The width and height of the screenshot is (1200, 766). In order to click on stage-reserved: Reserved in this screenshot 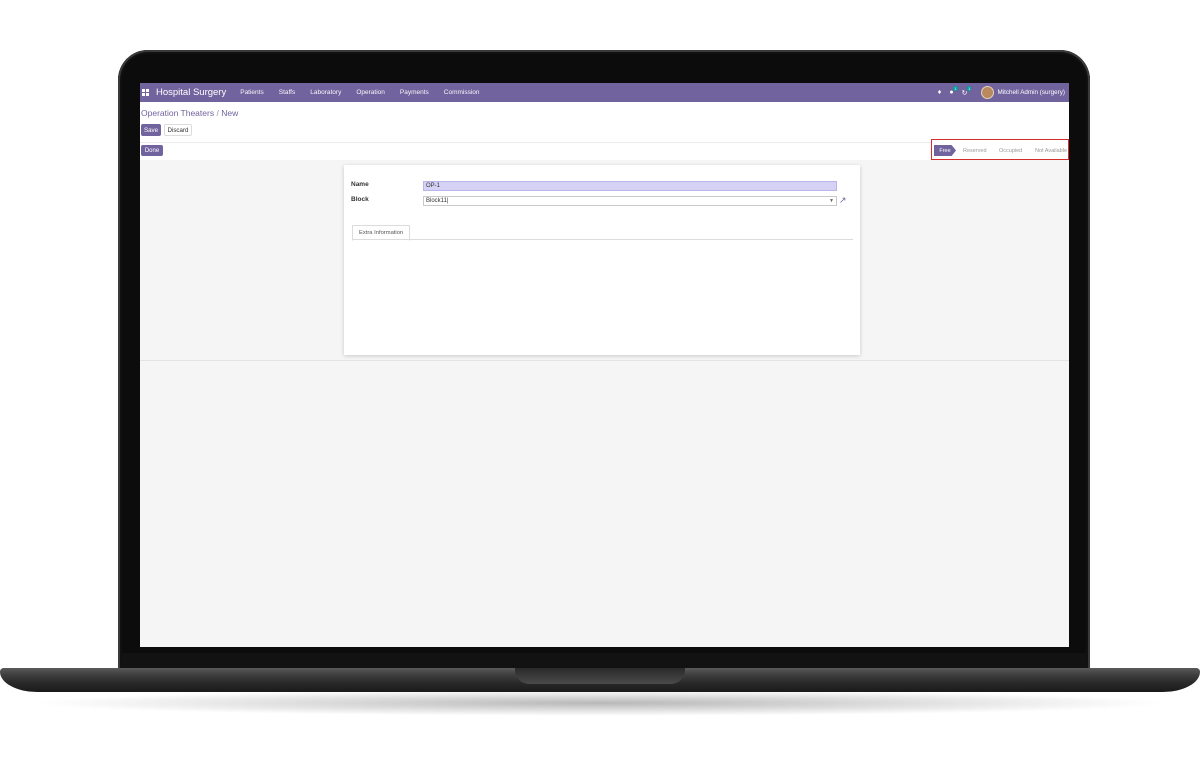, I will do `click(975, 150)`.